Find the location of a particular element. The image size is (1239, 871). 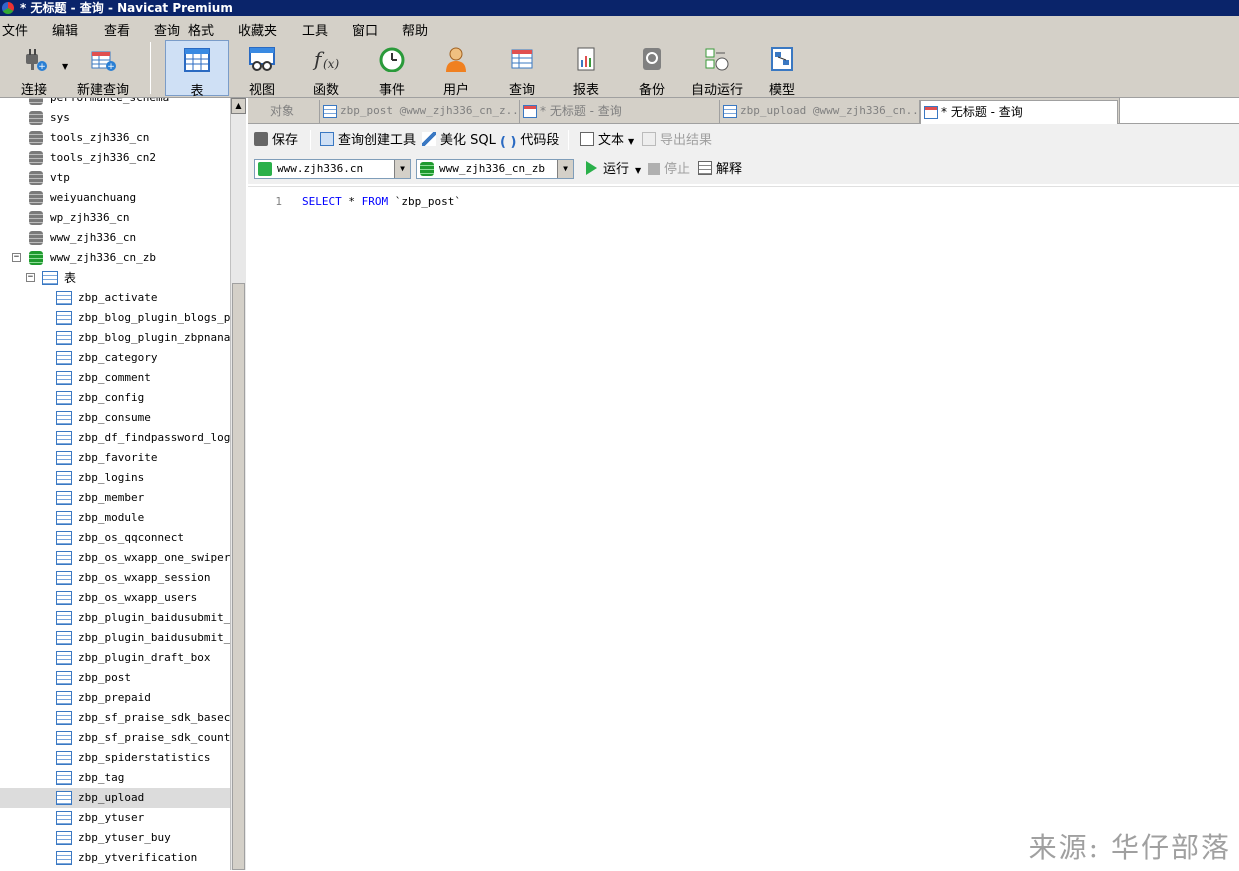

scrollbar-thumb is located at coordinates (238, 576).